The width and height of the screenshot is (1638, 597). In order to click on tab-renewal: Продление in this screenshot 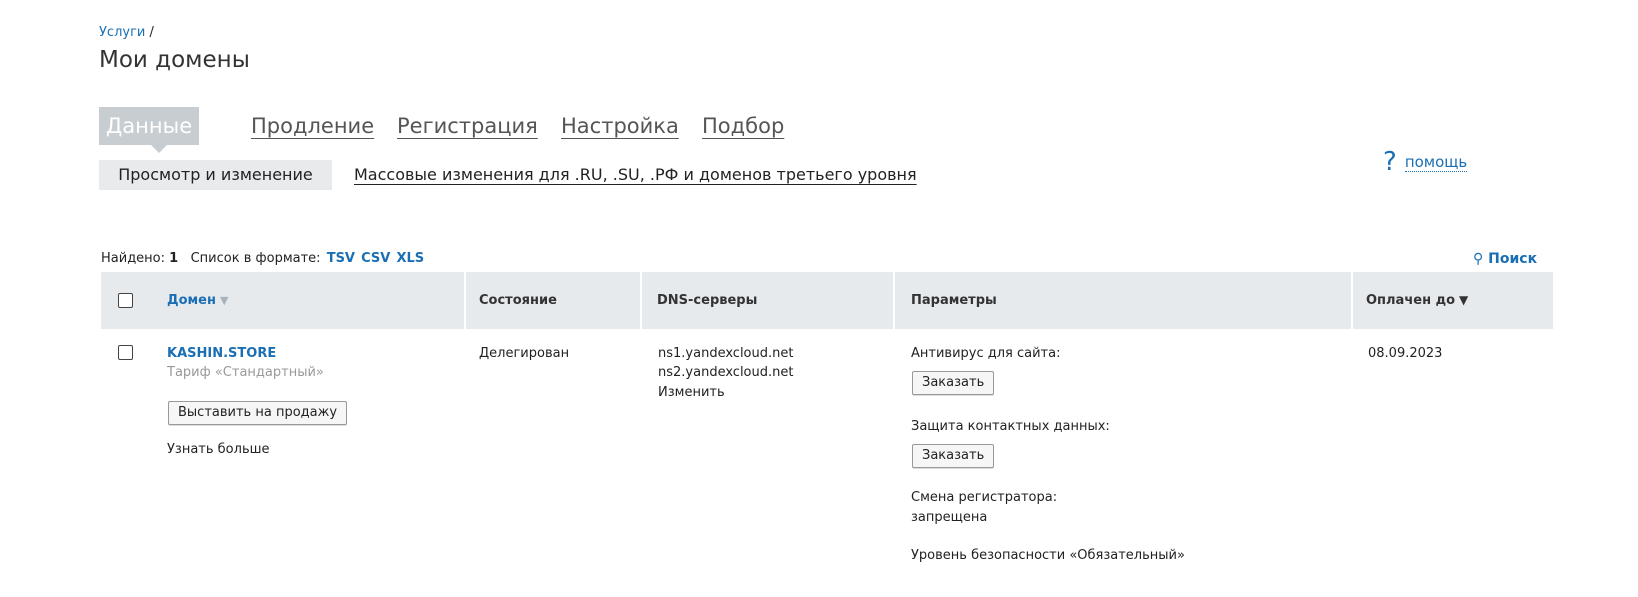, I will do `click(312, 126)`.